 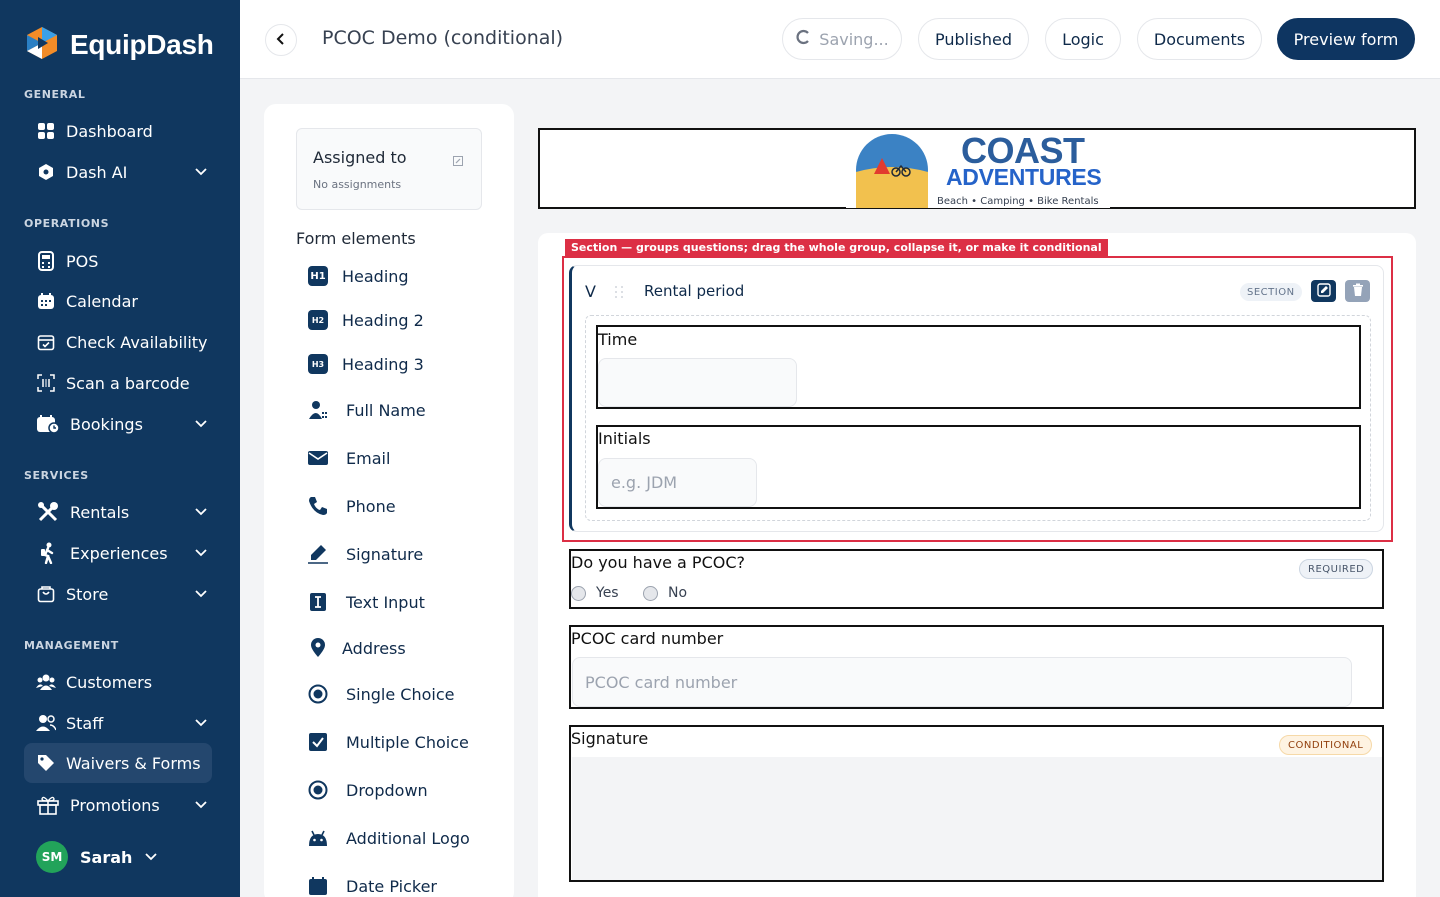 I want to click on element-label: Signature, so click(x=385, y=554).